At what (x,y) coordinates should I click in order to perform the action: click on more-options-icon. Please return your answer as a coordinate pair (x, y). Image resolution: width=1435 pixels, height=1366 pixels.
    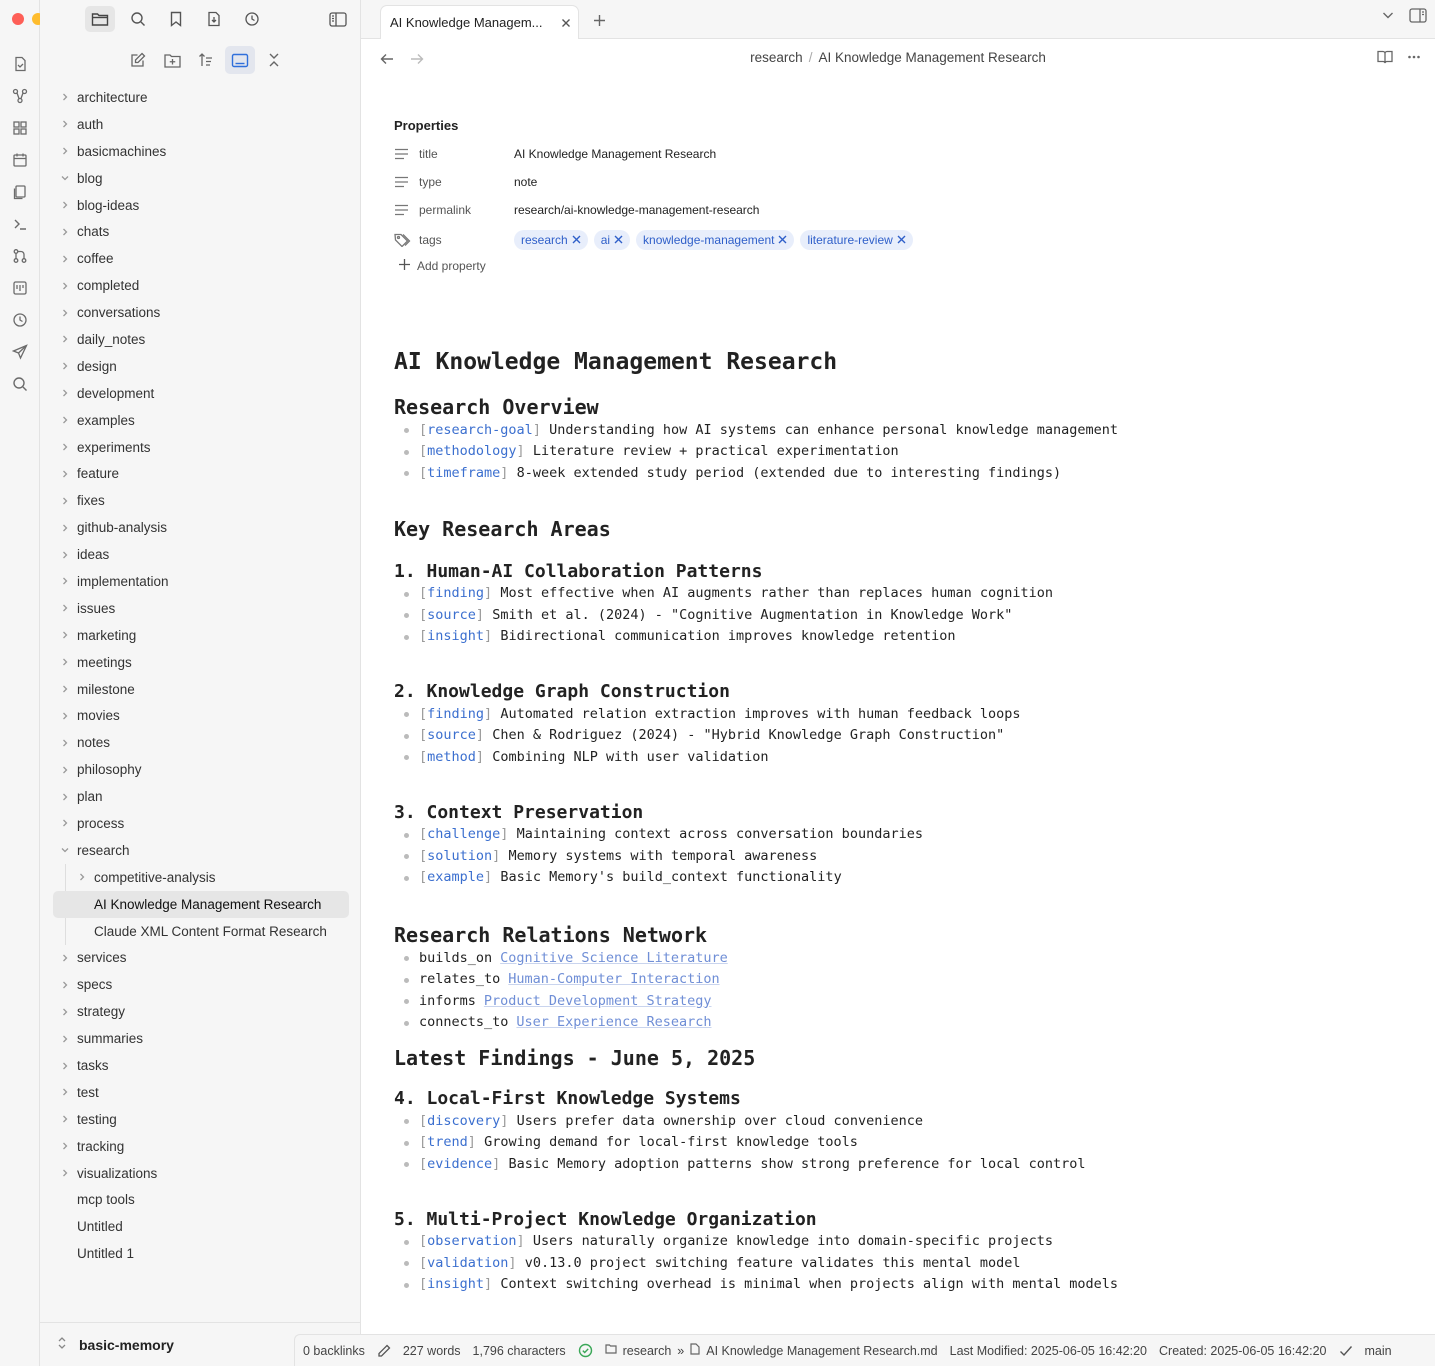
    Looking at the image, I should click on (1414, 59).